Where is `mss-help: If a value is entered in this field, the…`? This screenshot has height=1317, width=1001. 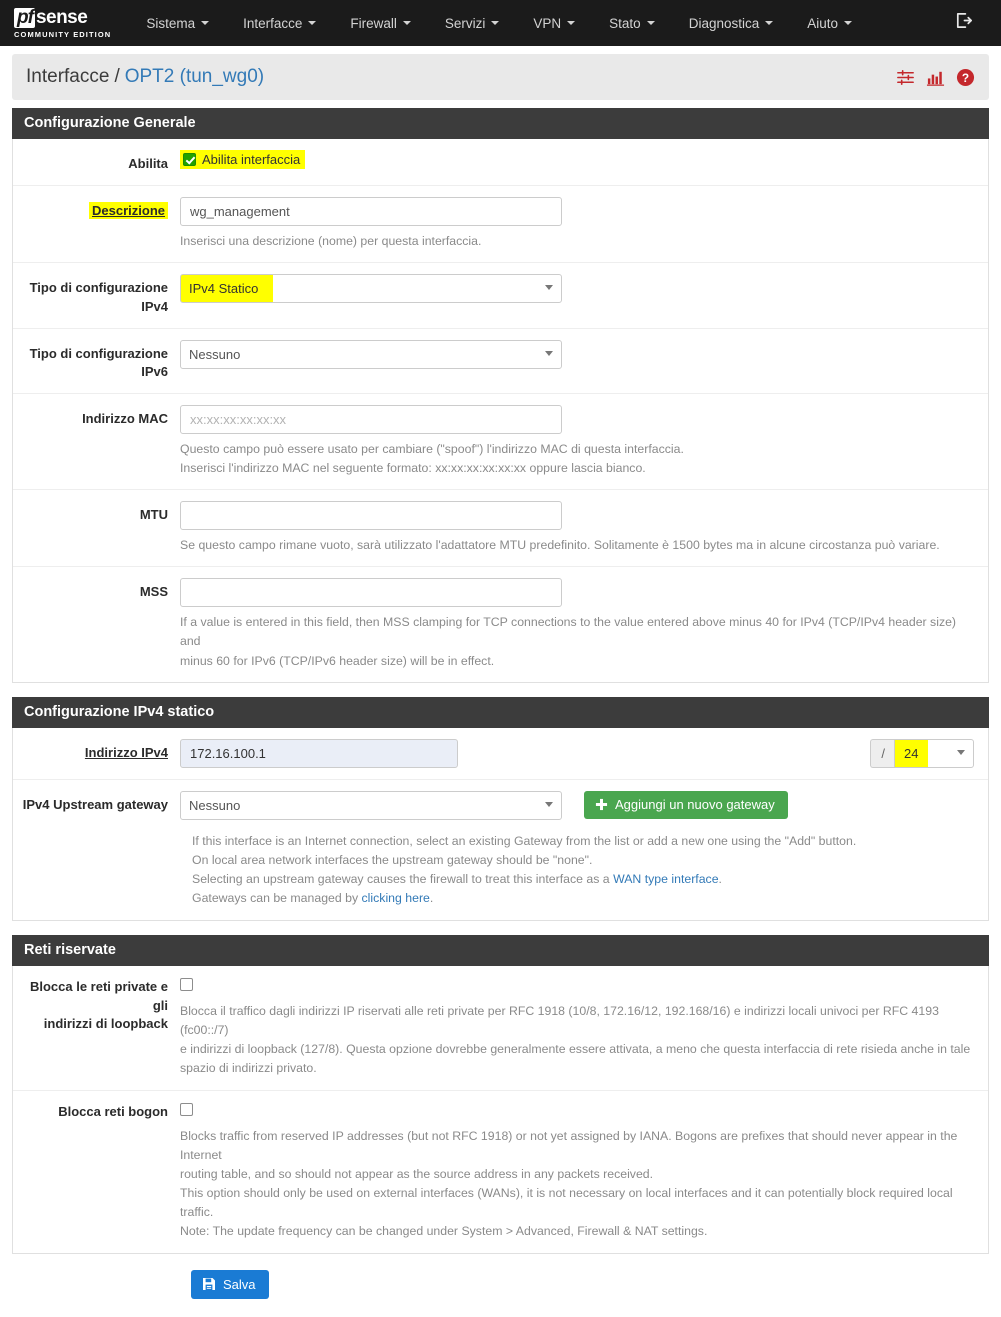 mss-help: If a value is entered in this field, the… is located at coordinates (577, 641).